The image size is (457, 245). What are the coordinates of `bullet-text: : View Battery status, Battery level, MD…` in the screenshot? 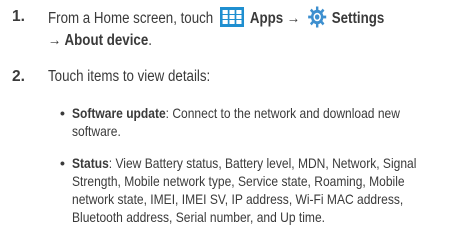 It's located at (262, 163).